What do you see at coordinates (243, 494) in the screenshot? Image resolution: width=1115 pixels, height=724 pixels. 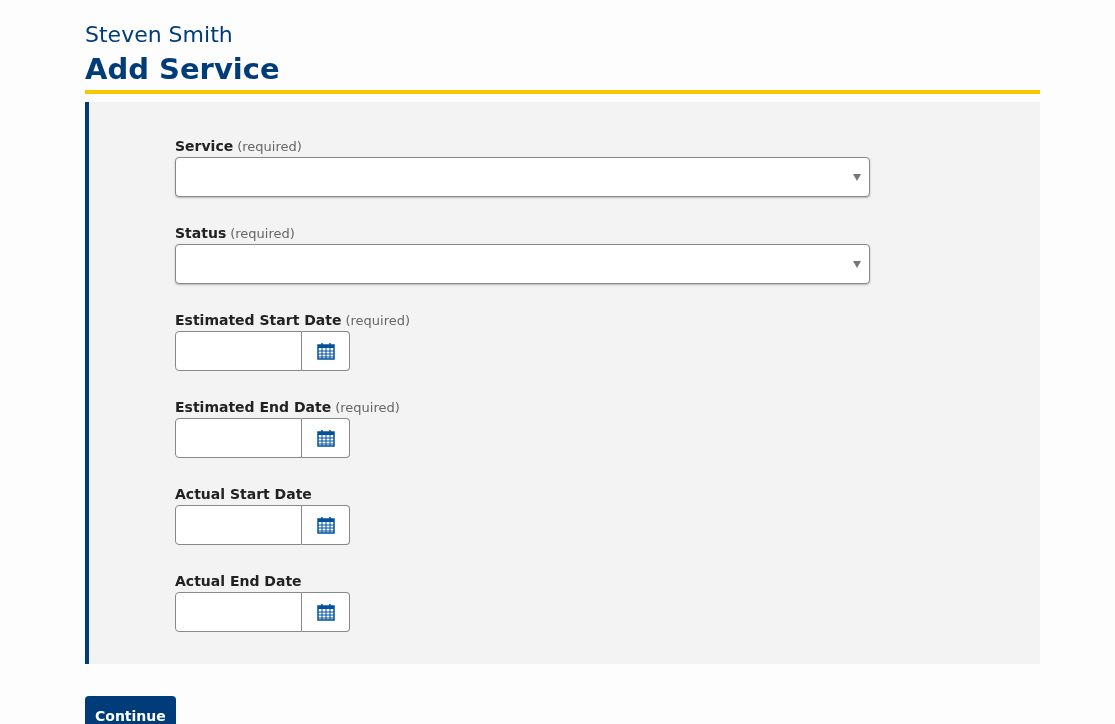 I see `field-label: Actual Start Date` at bounding box center [243, 494].